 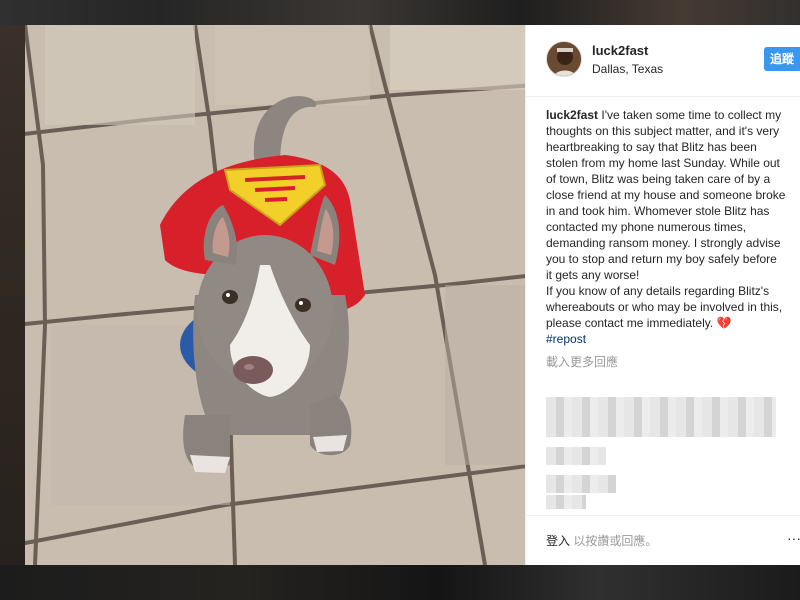 I want to click on profile-avatar, so click(x=564, y=59).